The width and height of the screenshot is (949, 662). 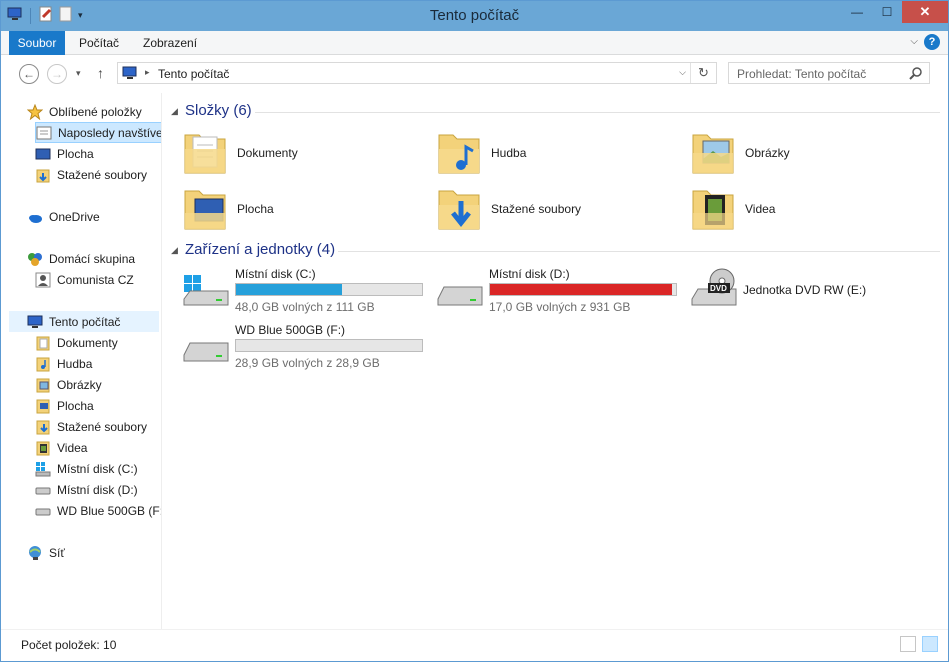 I want to click on window-title: Tento počítač, so click(x=474, y=15).